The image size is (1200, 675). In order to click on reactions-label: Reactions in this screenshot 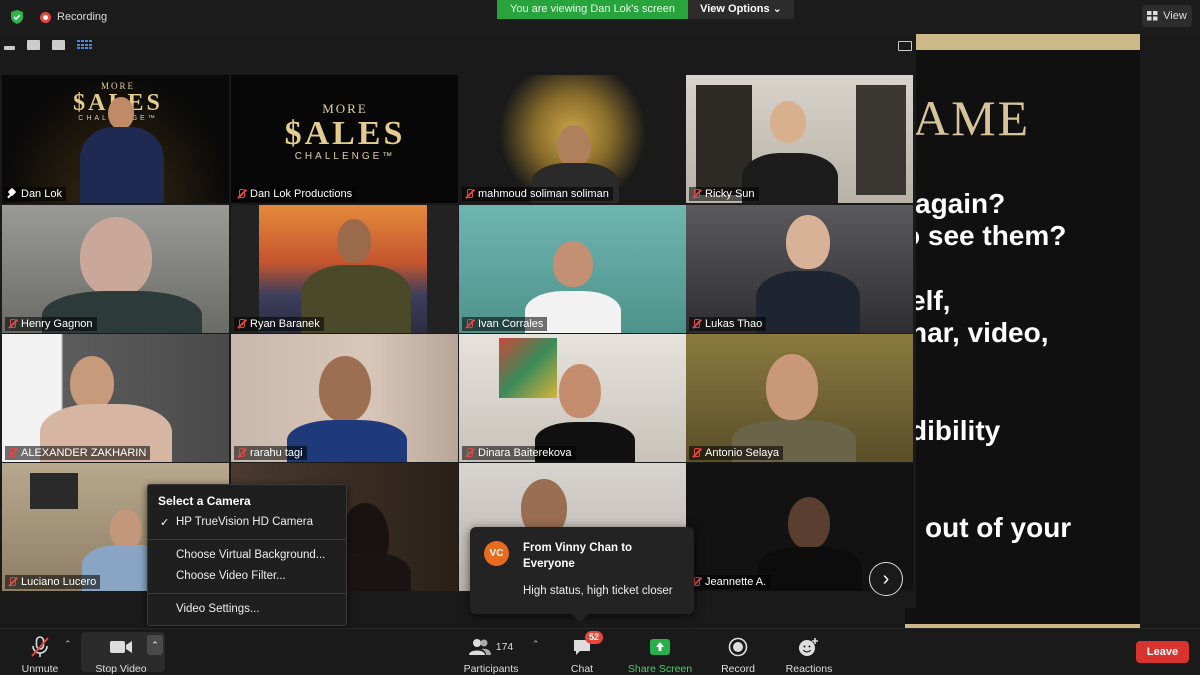, I will do `click(809, 669)`.